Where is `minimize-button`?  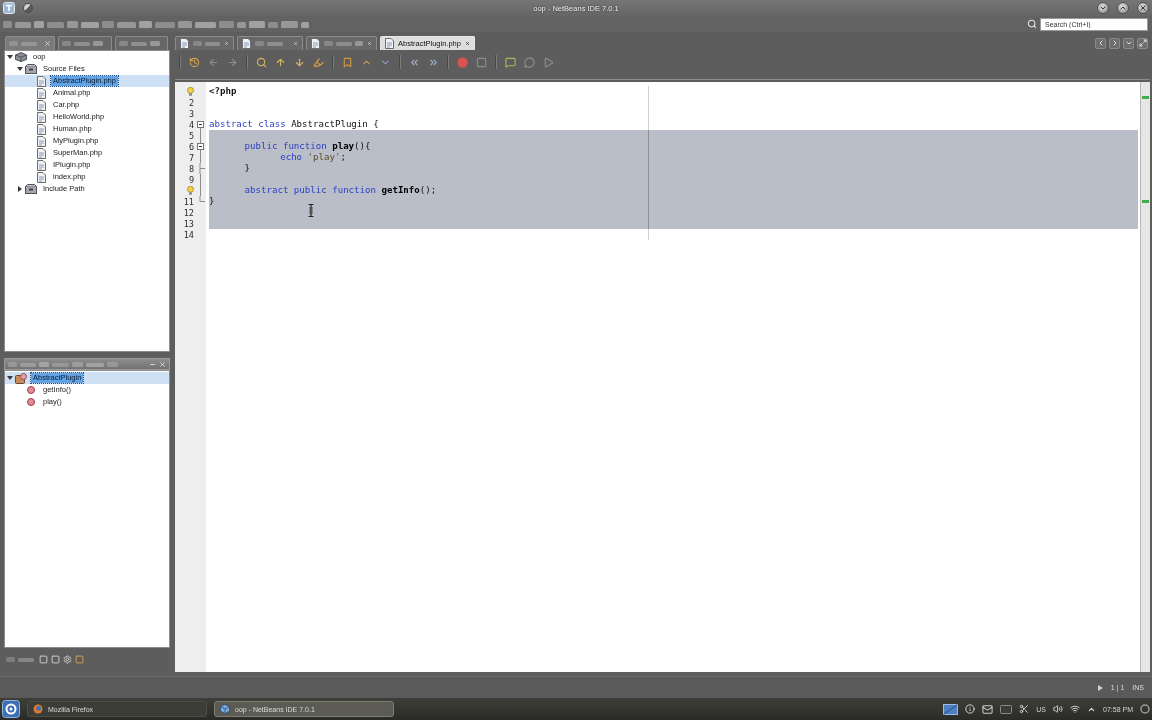 minimize-button is located at coordinates (1103, 8).